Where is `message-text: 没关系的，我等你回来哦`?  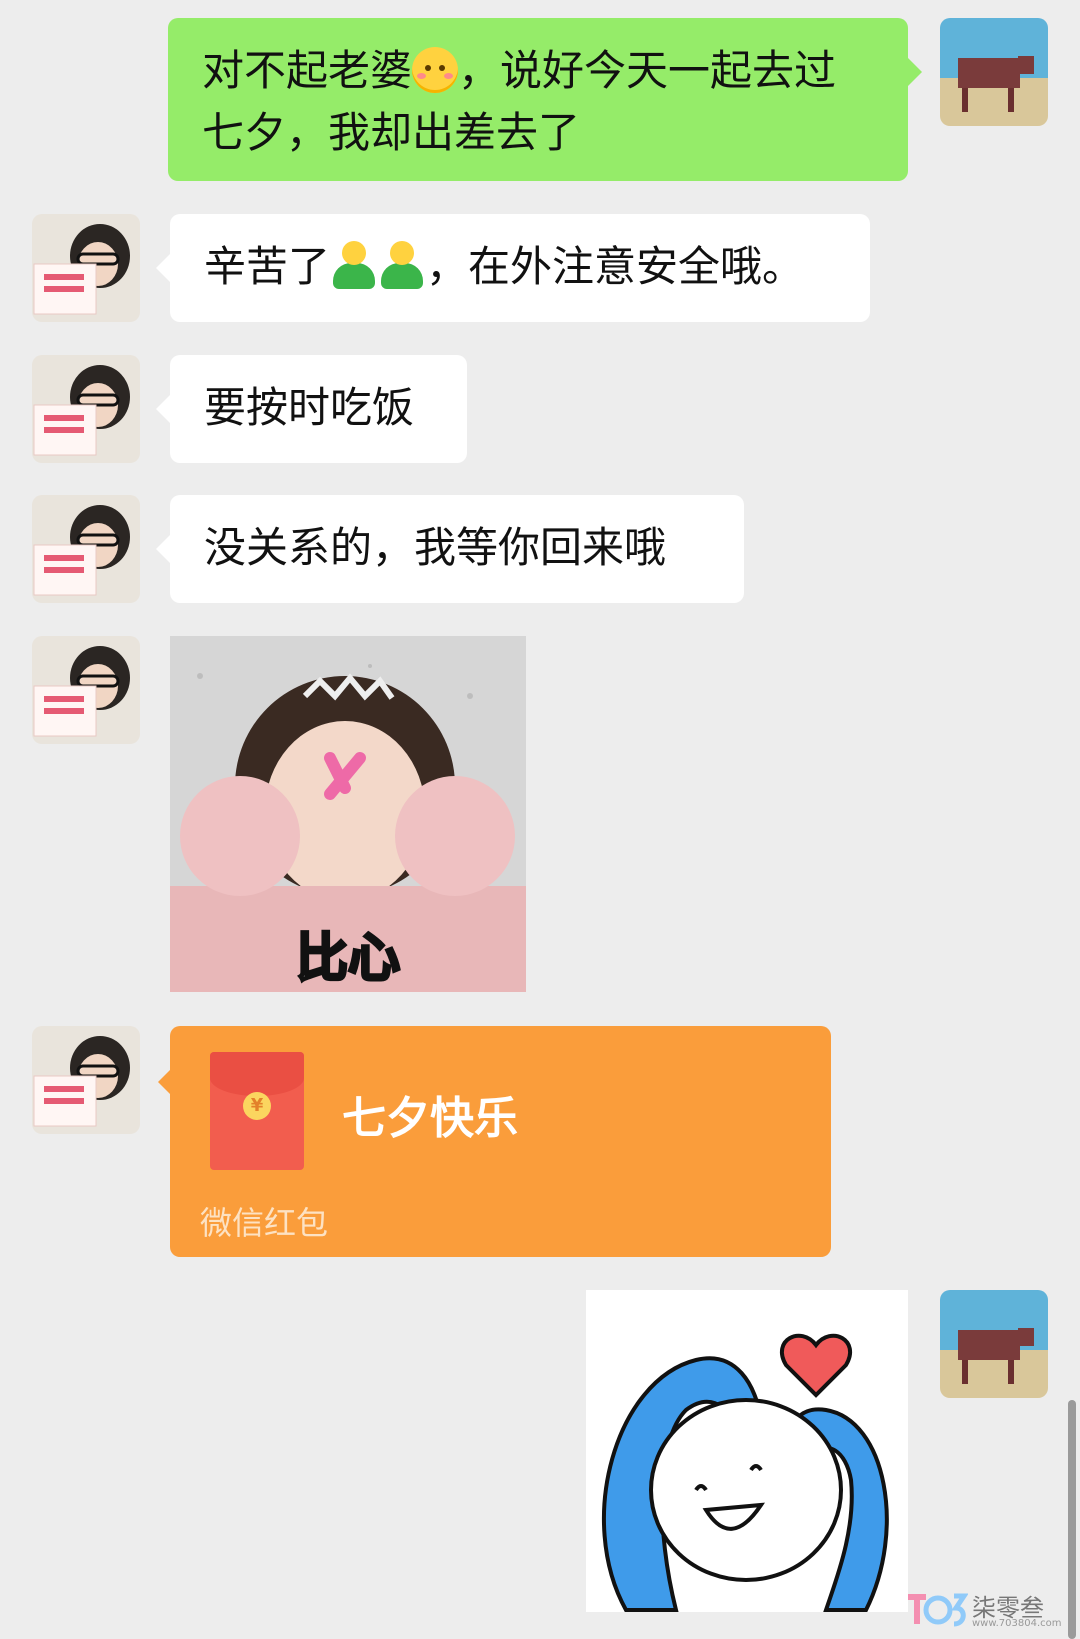 message-text: 没关系的，我等你回来哦 is located at coordinates (435, 547).